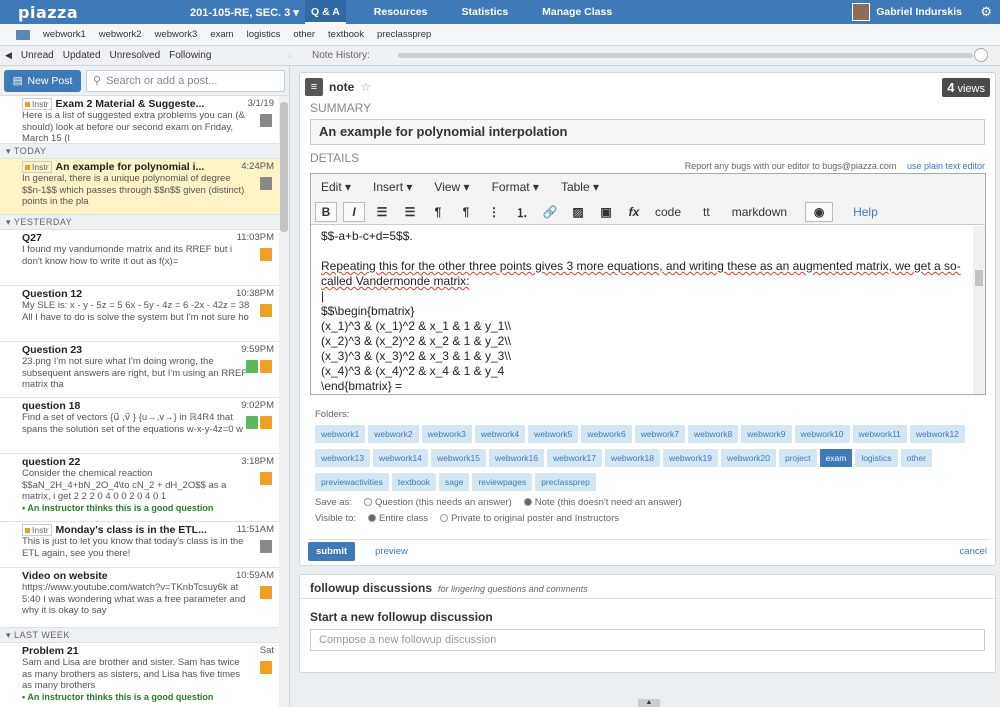 The image size is (1000, 707). Describe the element at coordinates (367, 502) in the screenshot. I see `radio-question` at that location.